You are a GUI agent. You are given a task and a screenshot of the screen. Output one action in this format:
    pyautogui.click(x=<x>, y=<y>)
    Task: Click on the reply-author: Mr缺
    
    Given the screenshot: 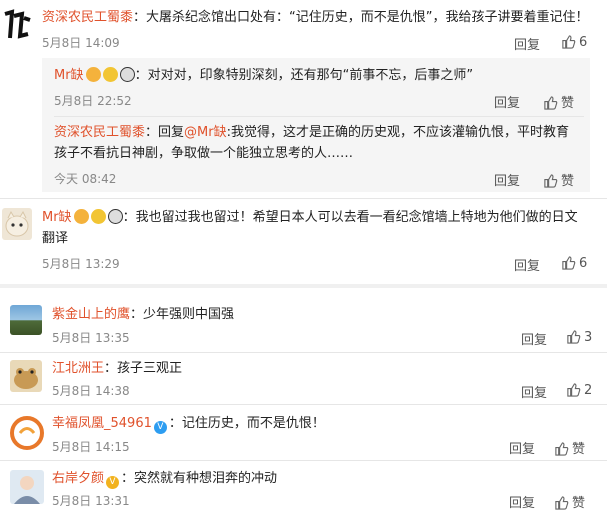 What is the action you would take?
    pyautogui.click(x=69, y=75)
    